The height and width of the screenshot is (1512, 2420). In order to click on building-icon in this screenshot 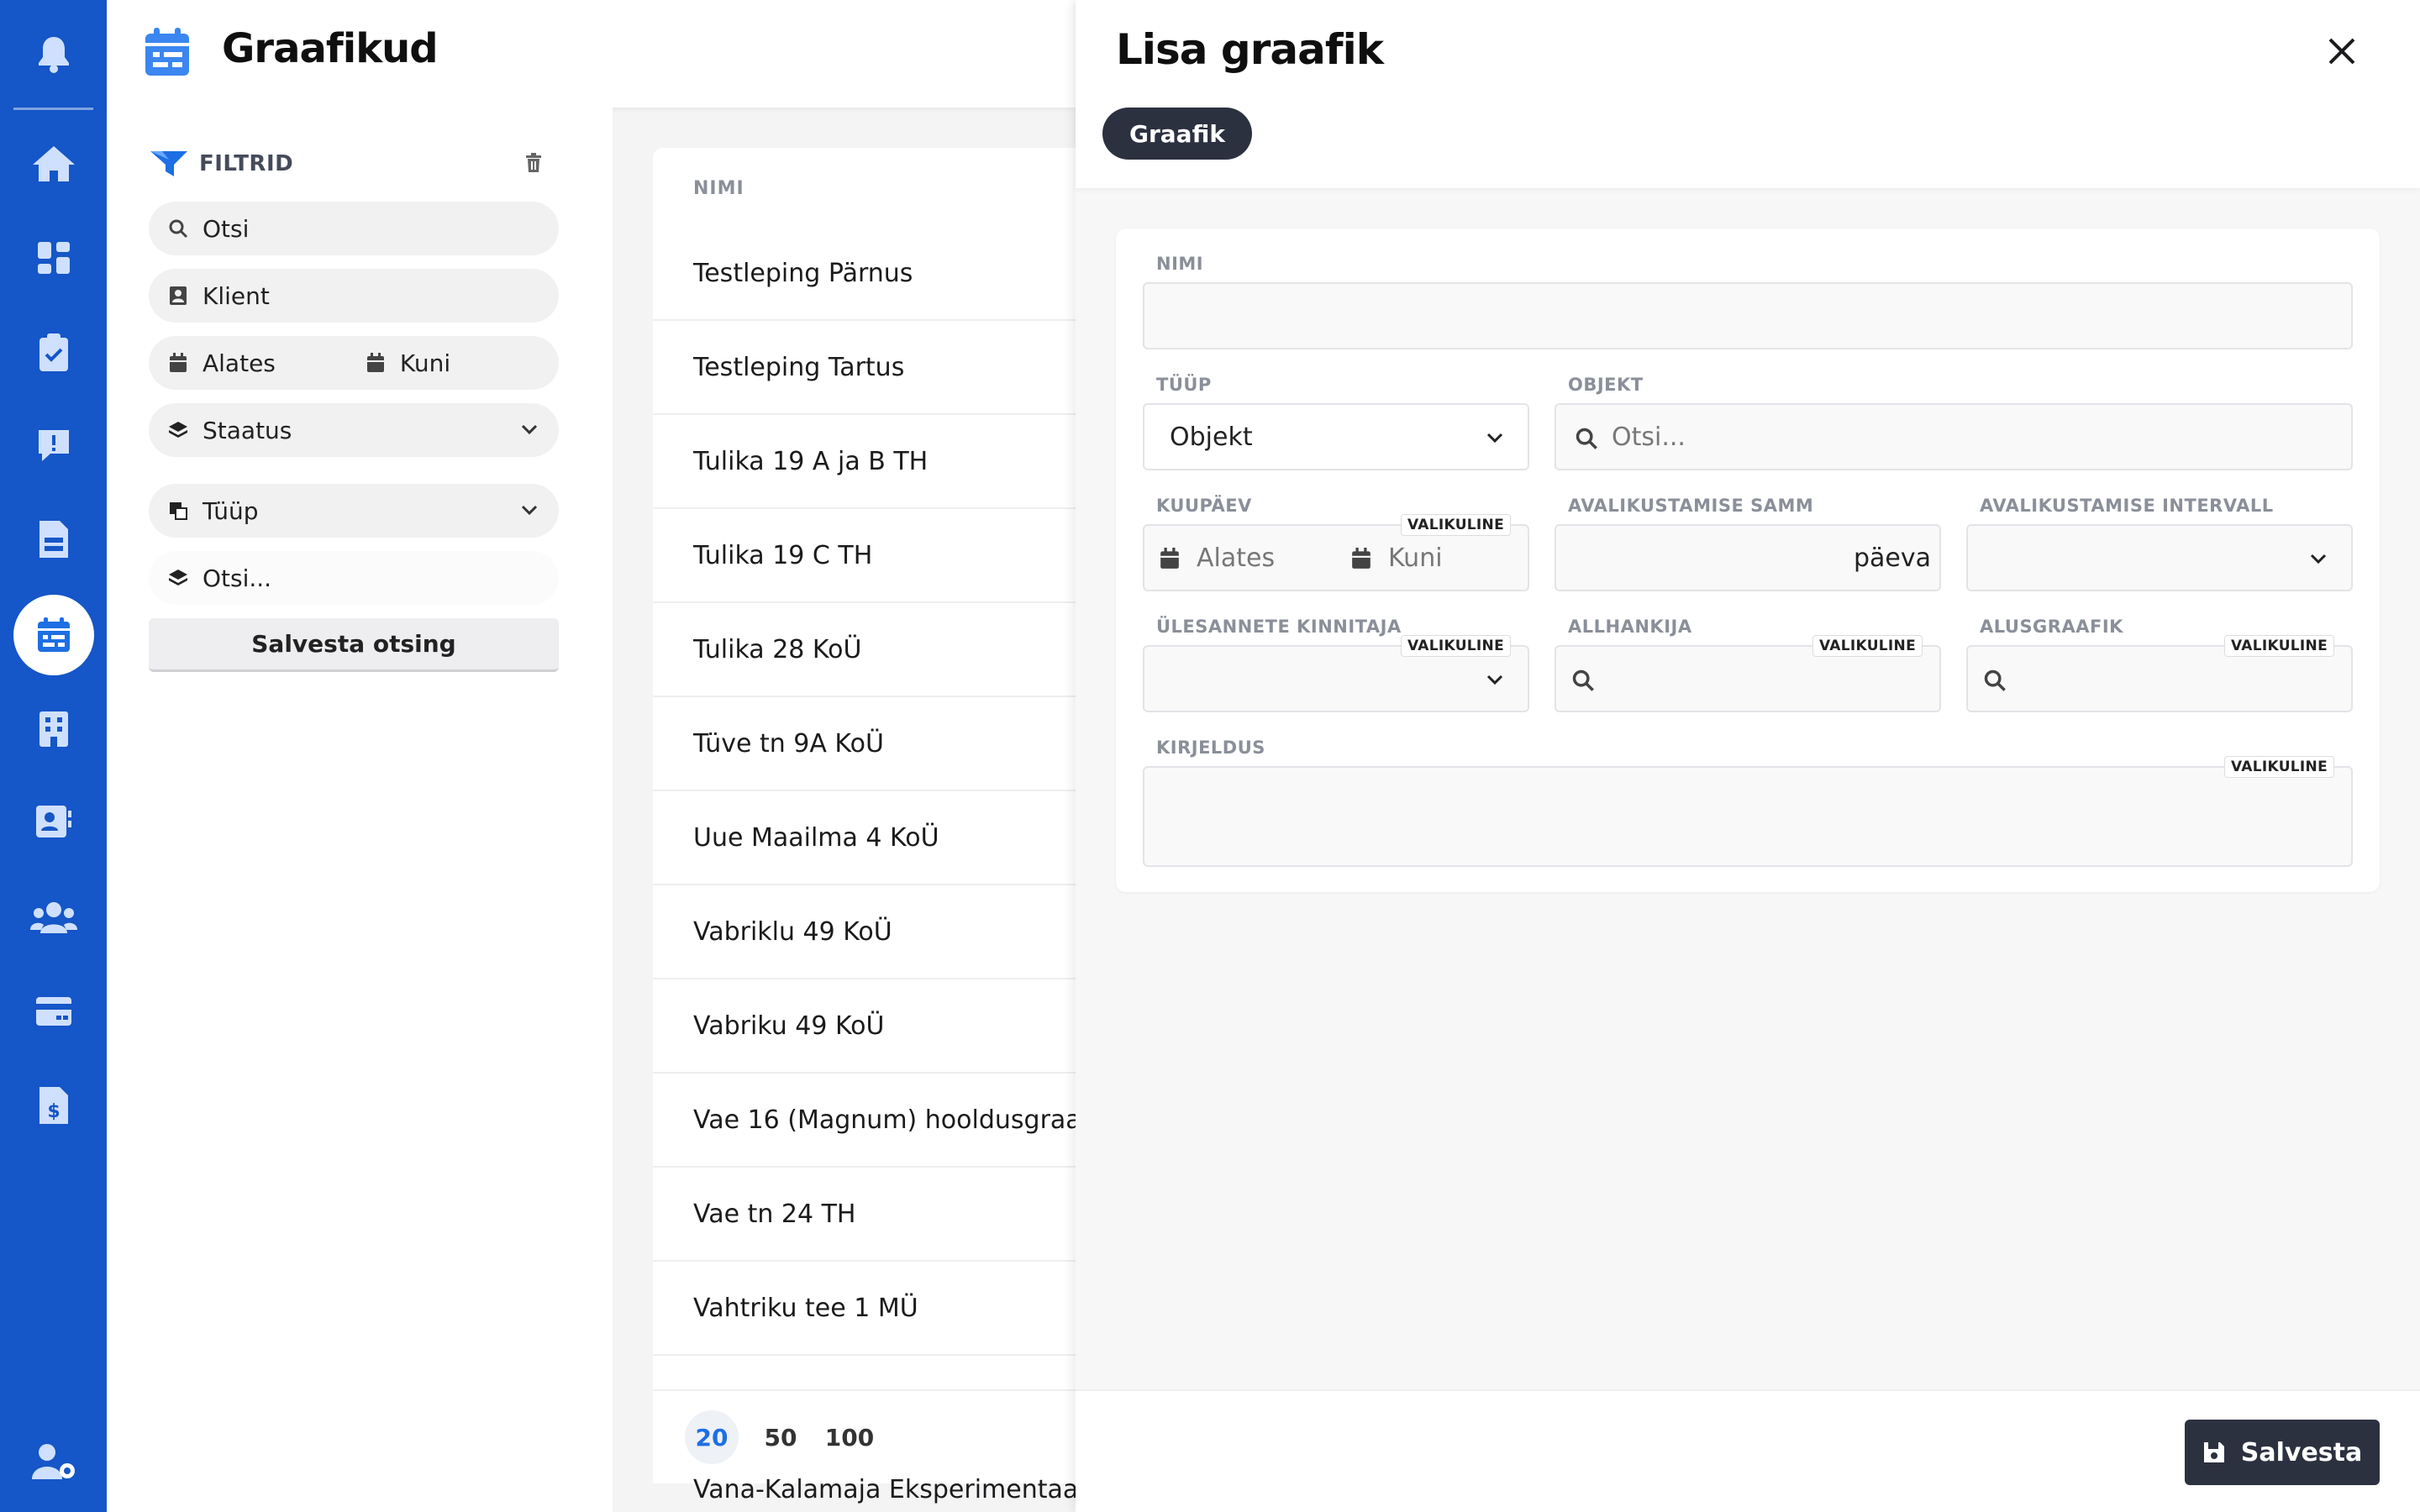, I will do `click(53, 729)`.